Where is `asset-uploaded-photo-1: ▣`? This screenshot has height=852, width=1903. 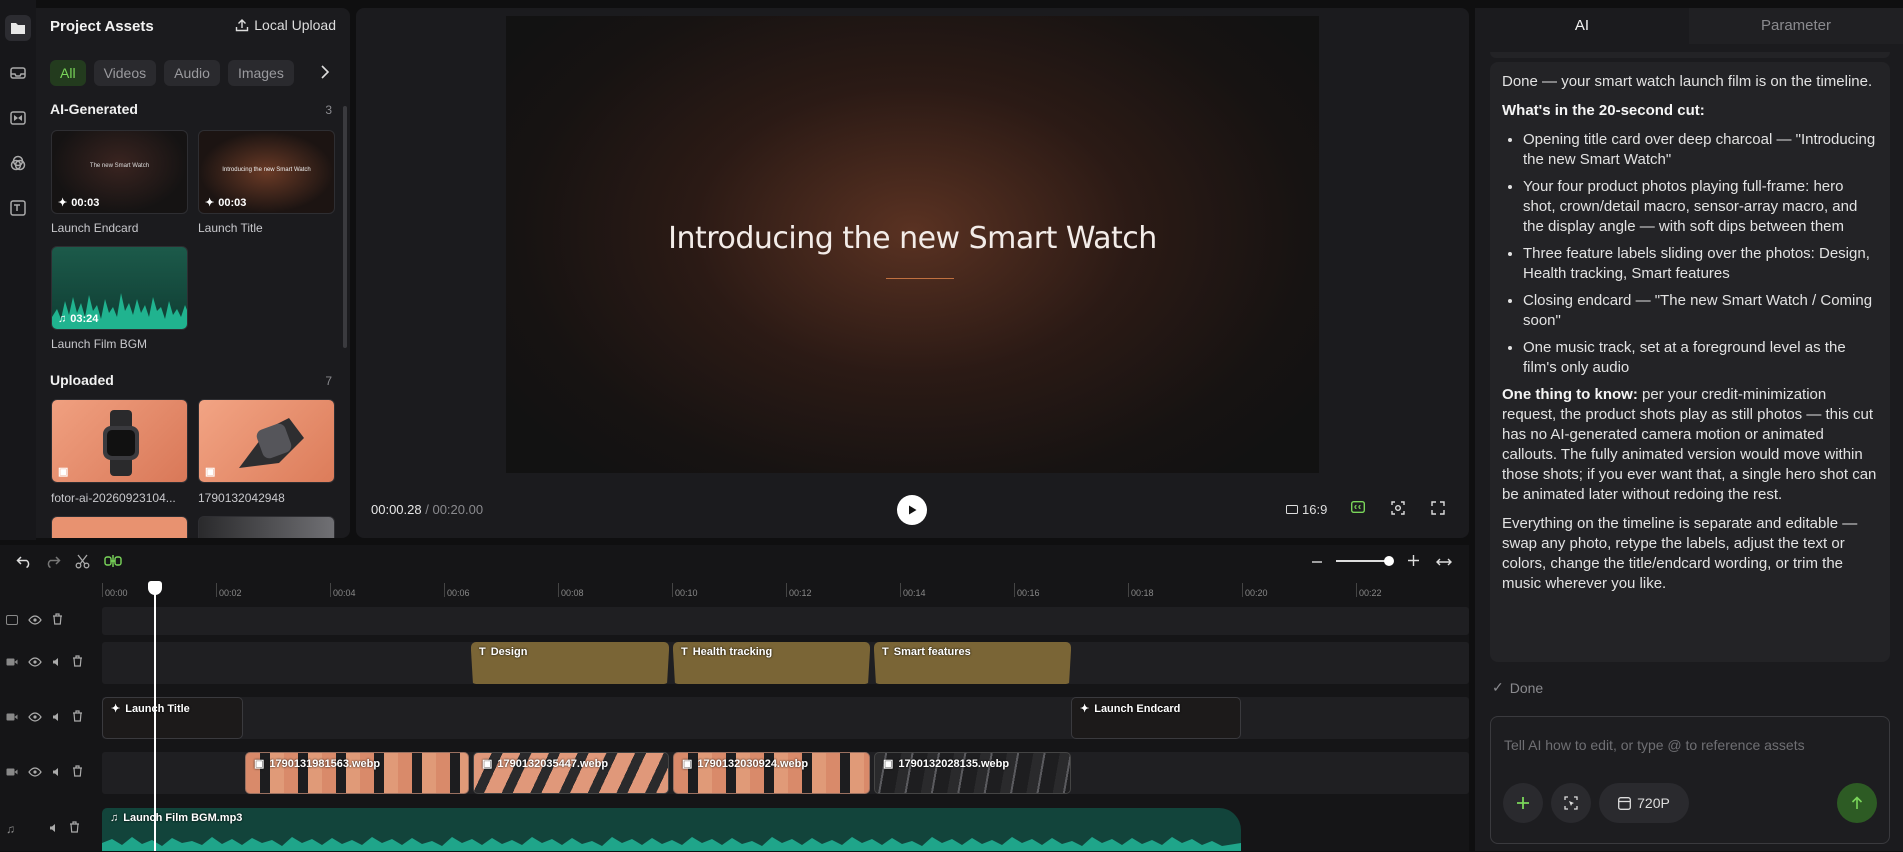
asset-uploaded-photo-1: ▣ is located at coordinates (119, 441).